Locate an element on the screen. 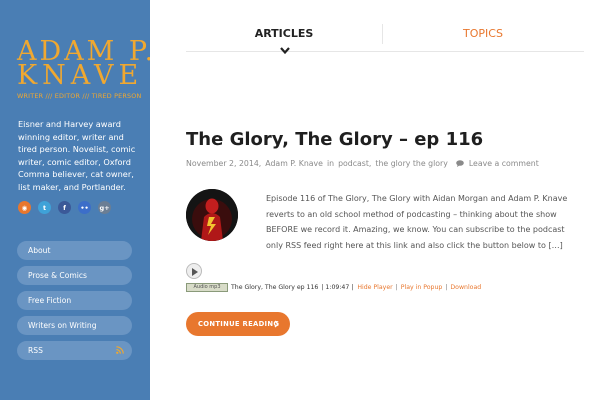 This screenshot has height=400, width=600. podcast-duration: | 1:09:47 | is located at coordinates (337, 287).